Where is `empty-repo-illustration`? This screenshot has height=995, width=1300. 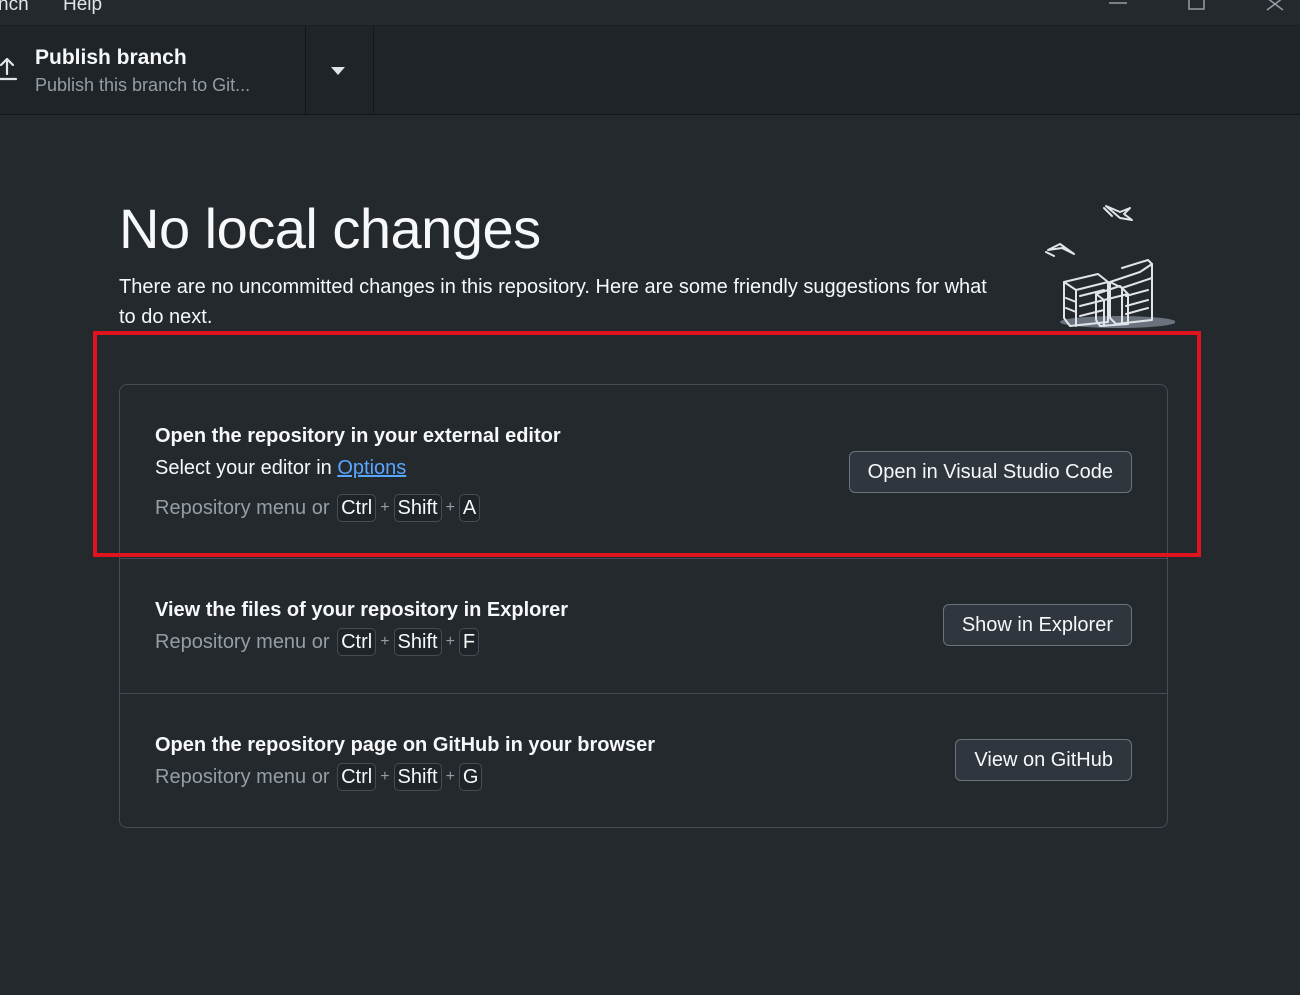 empty-repo-illustration is located at coordinates (1108, 268).